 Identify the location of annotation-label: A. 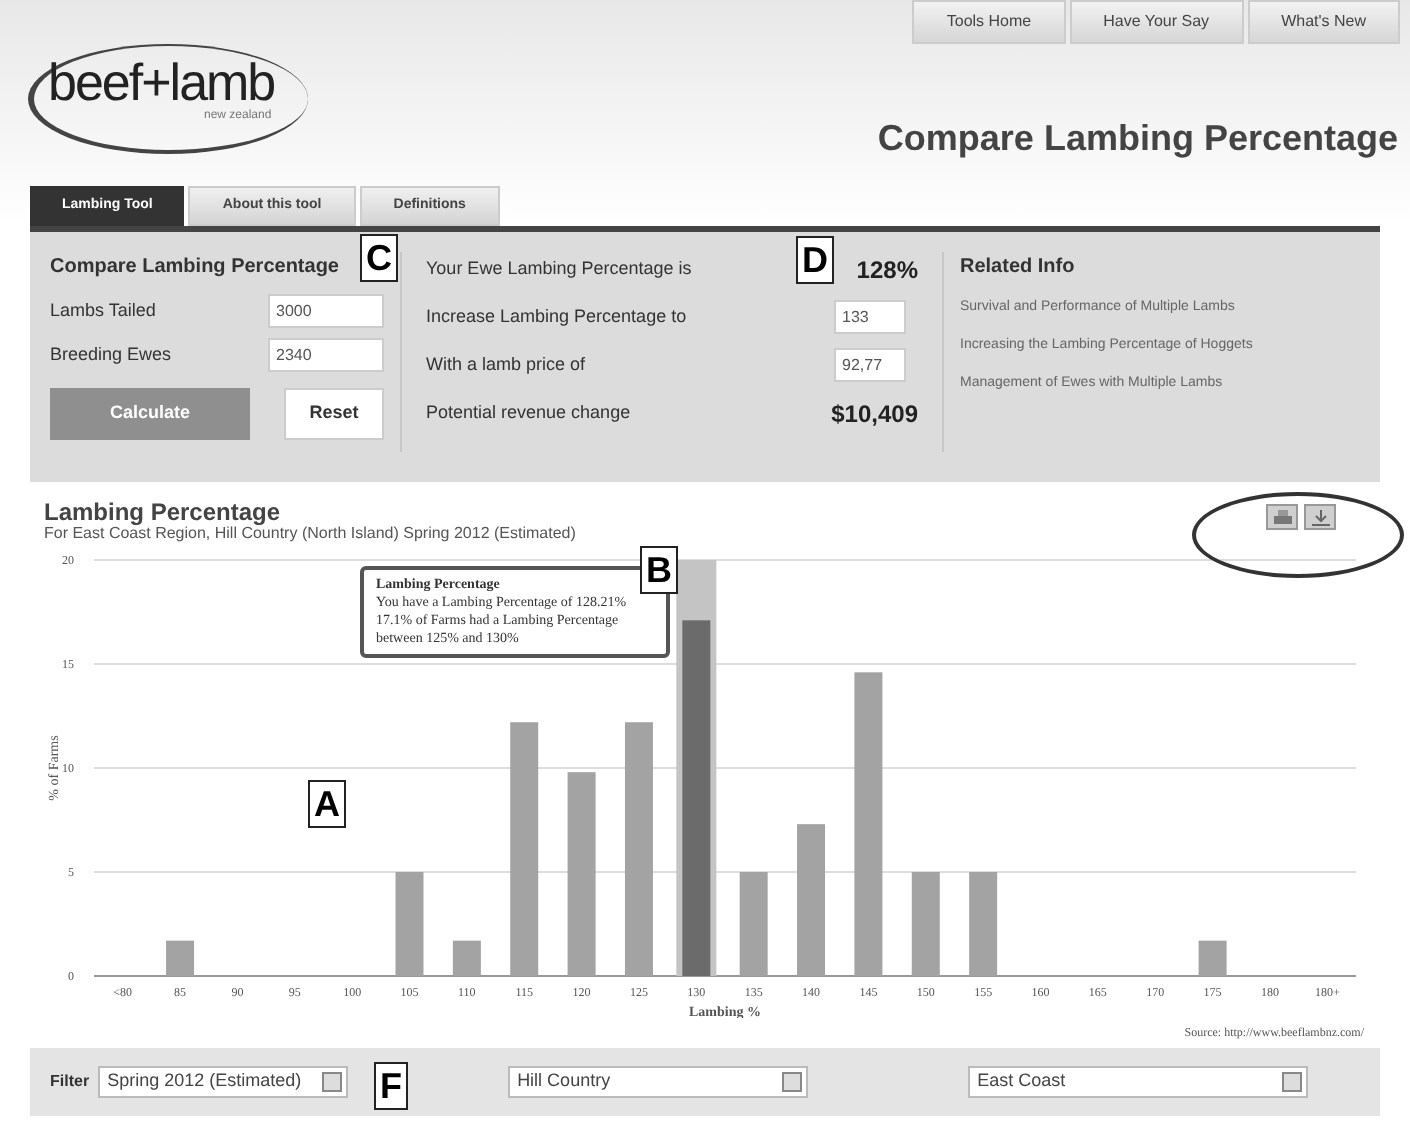
(327, 804).